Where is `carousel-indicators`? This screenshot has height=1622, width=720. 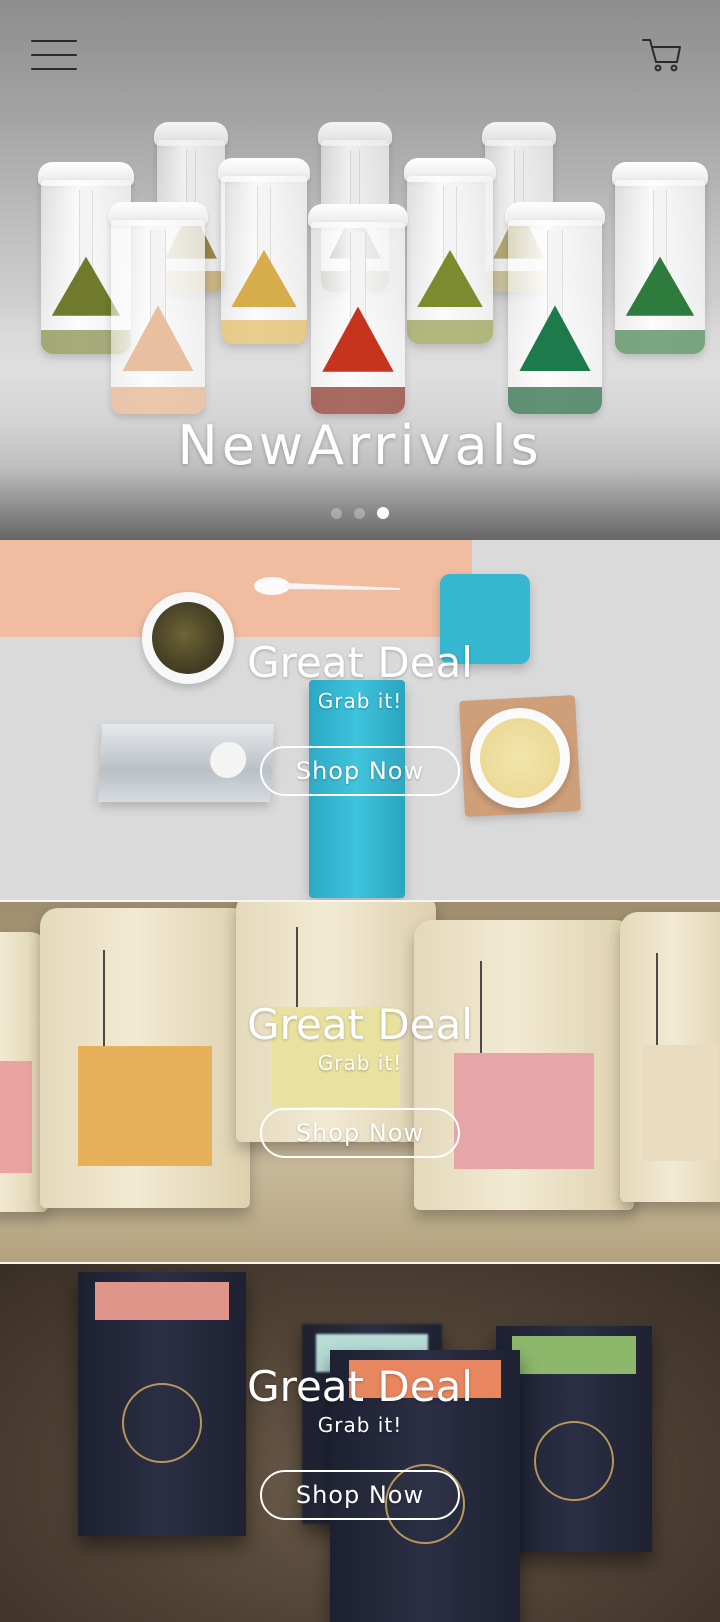 carousel-indicators is located at coordinates (360, 513).